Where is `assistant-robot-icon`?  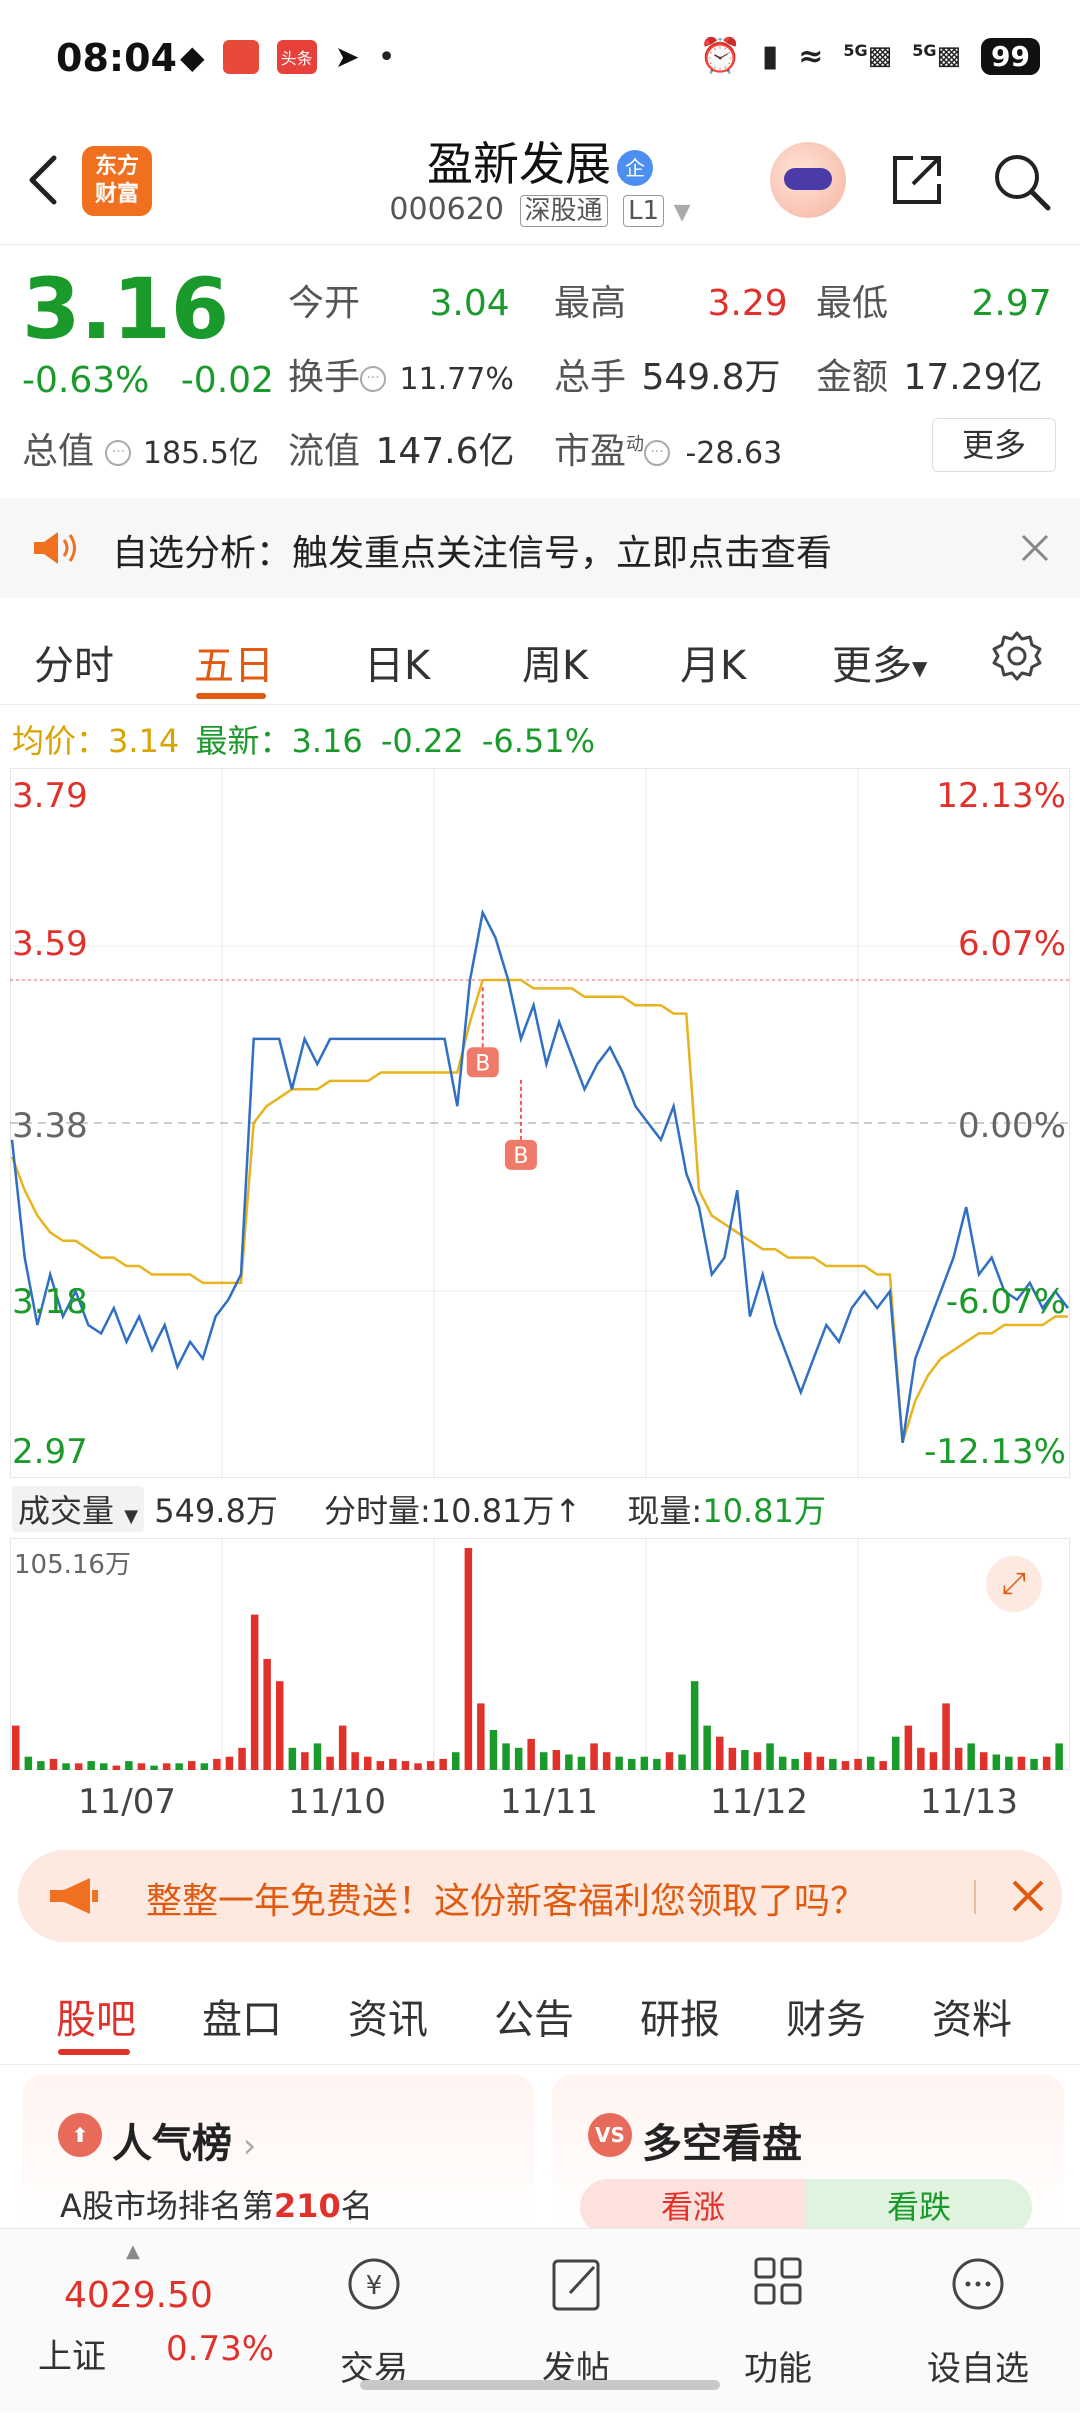
assistant-robot-icon is located at coordinates (808, 180).